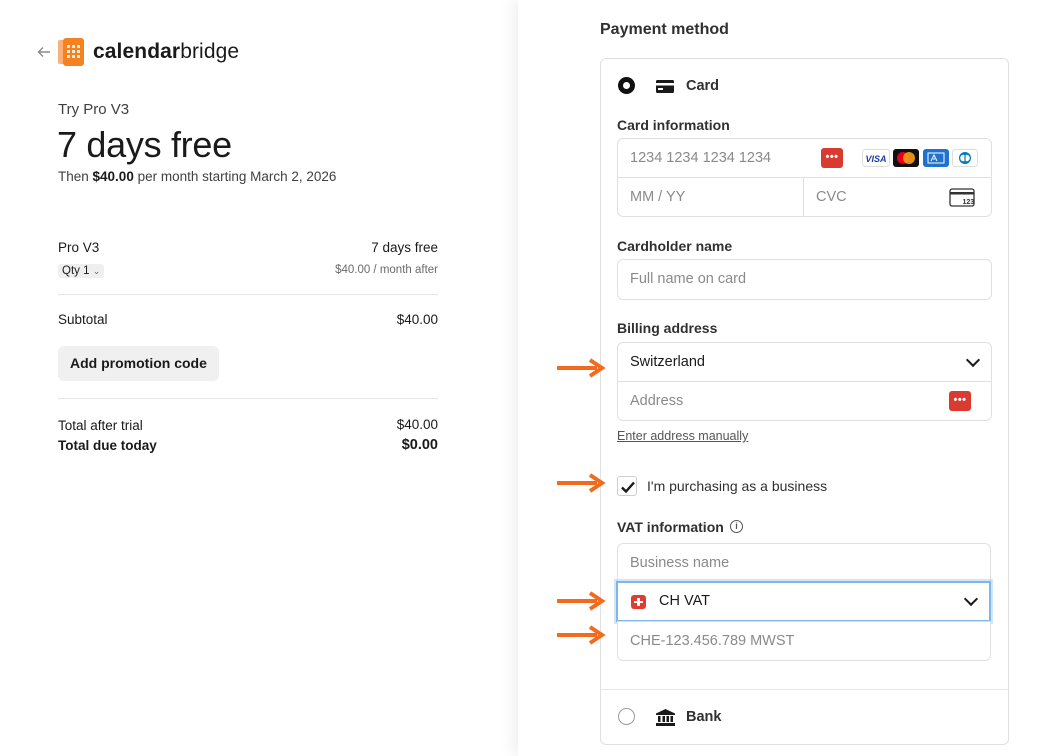  I want to click on line-item-price: 7 days free, so click(404, 247).